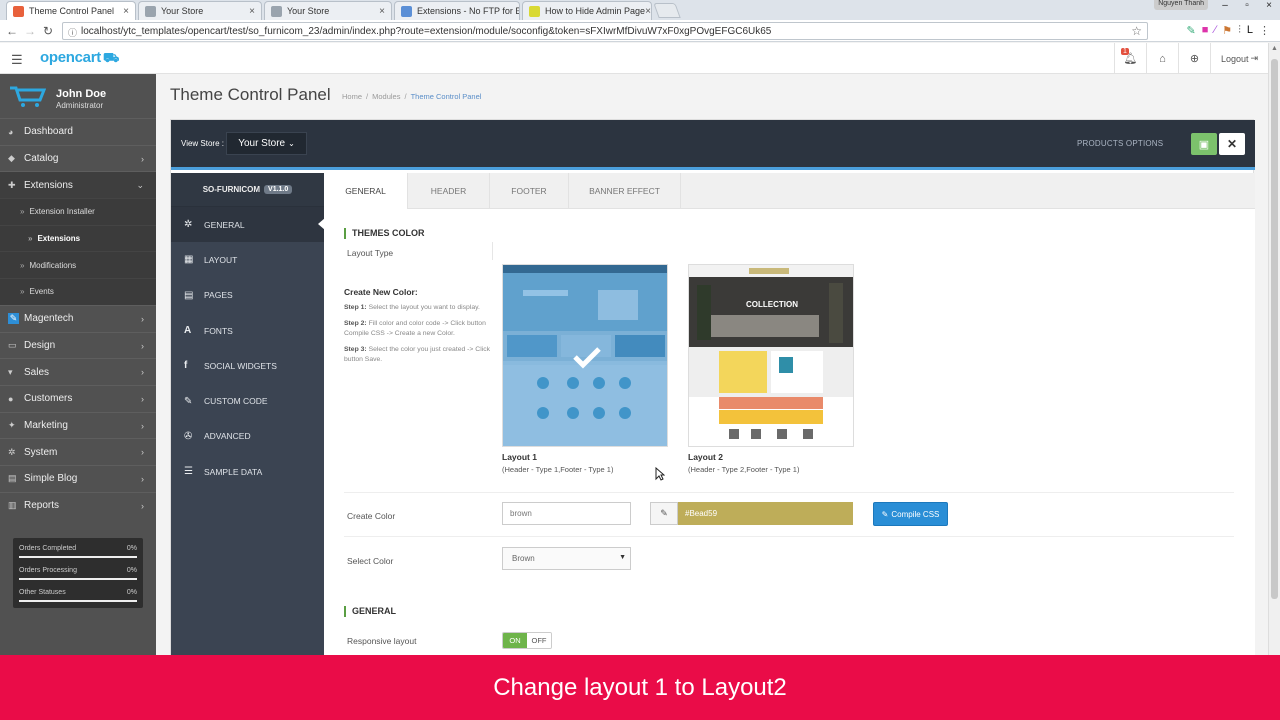 Image resolution: width=1280 pixels, height=720 pixels. I want to click on opencart-logo: opencart ⛟, so click(79, 58).